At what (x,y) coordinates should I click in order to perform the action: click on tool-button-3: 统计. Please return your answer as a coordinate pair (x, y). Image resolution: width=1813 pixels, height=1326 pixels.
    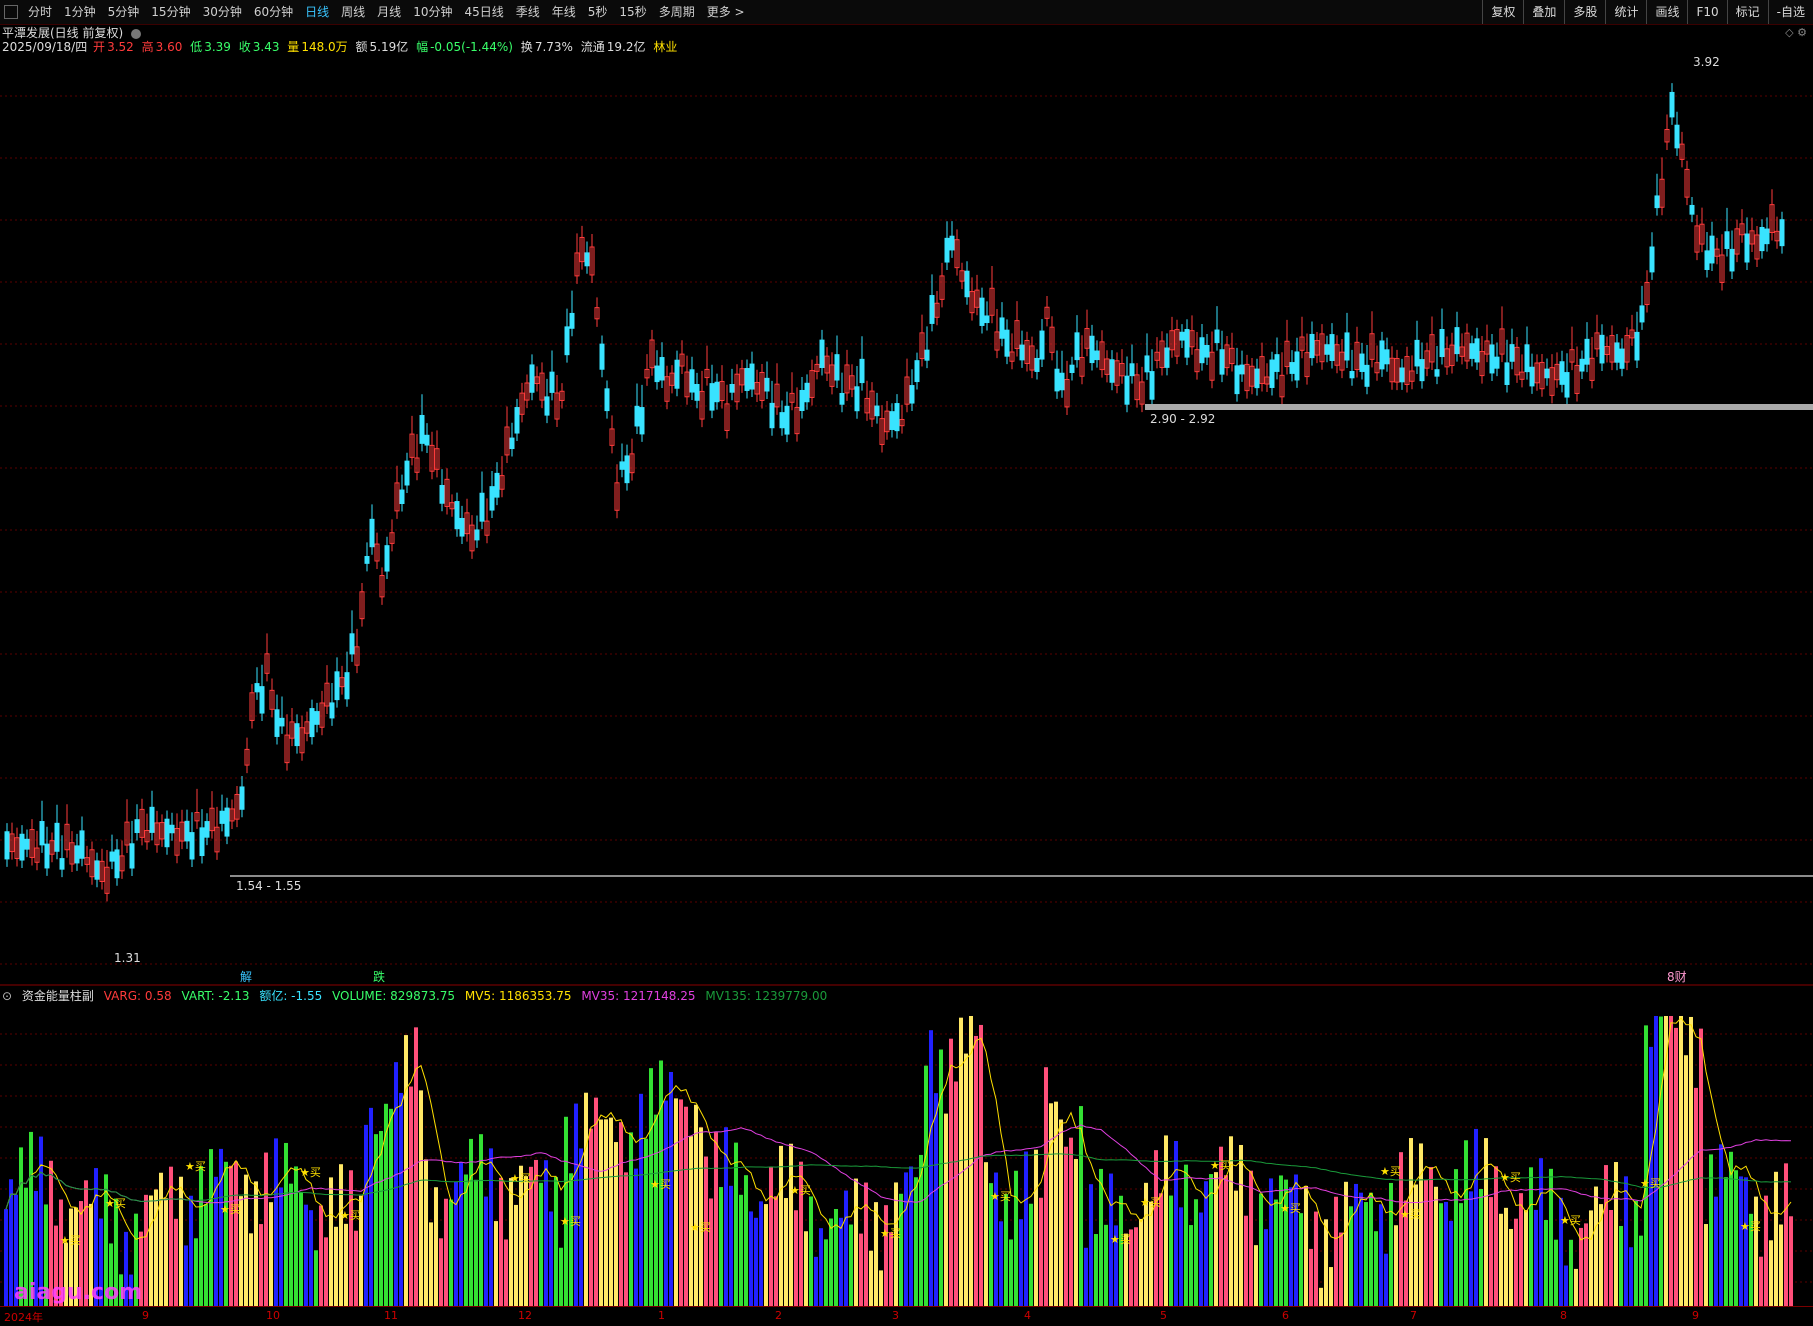
    Looking at the image, I should click on (1625, 12).